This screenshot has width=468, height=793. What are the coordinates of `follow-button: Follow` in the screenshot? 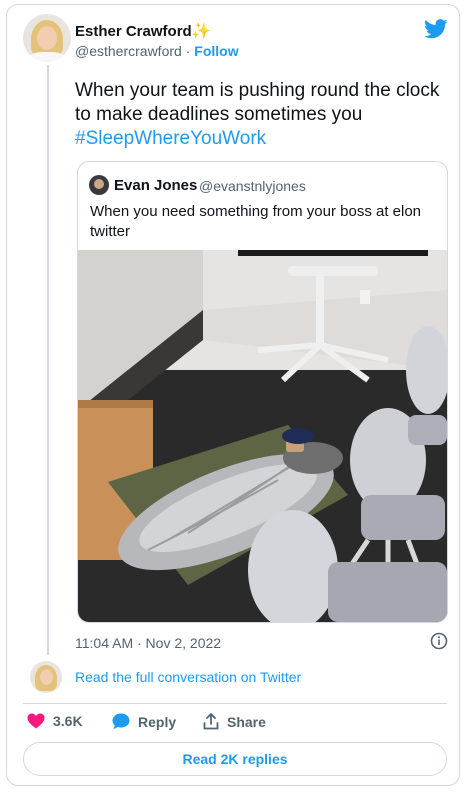 It's located at (216, 51).